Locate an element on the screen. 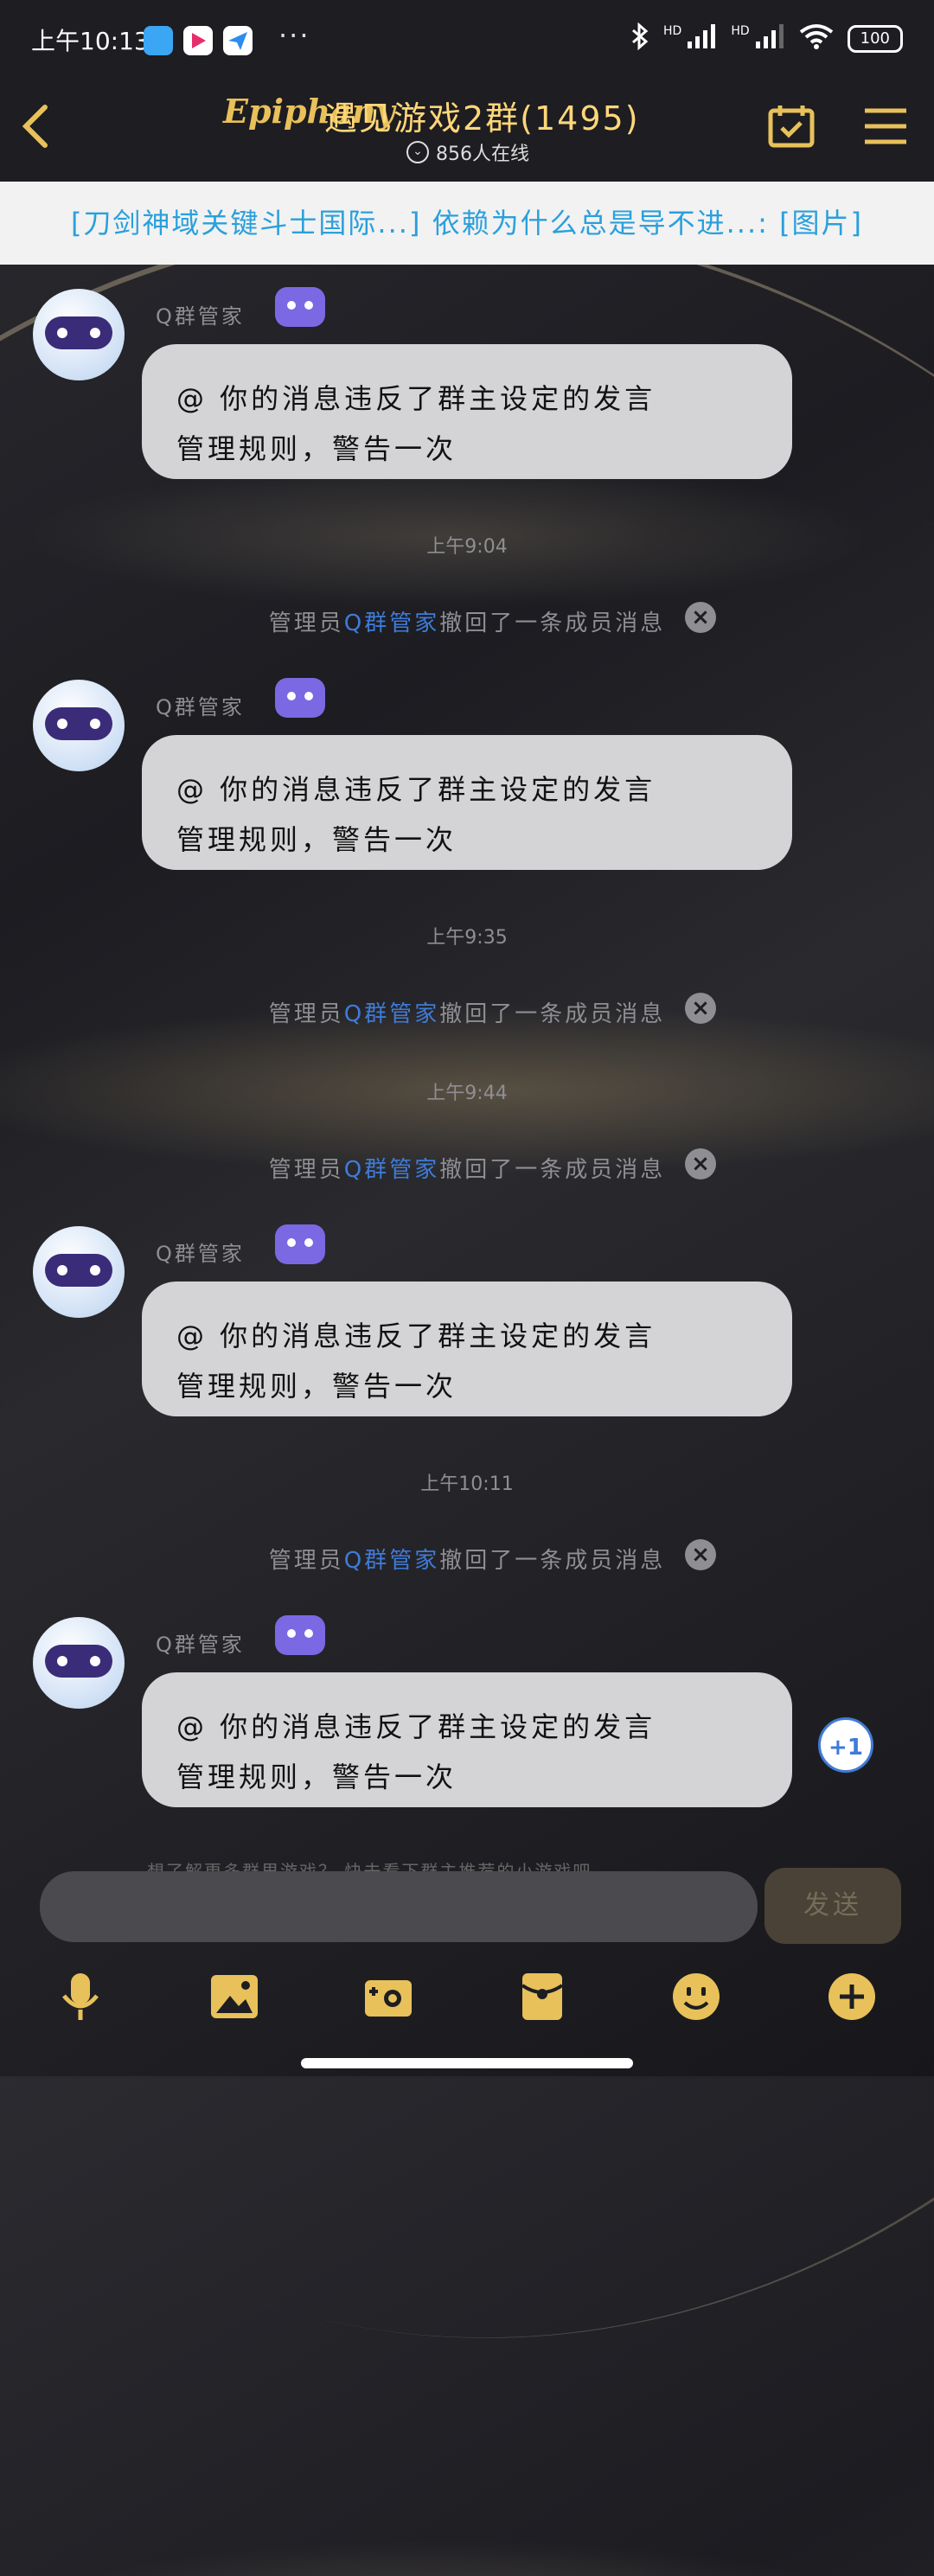 Image resolution: width=934 pixels, height=2576 pixels. calendar-check-icon is located at coordinates (791, 127).